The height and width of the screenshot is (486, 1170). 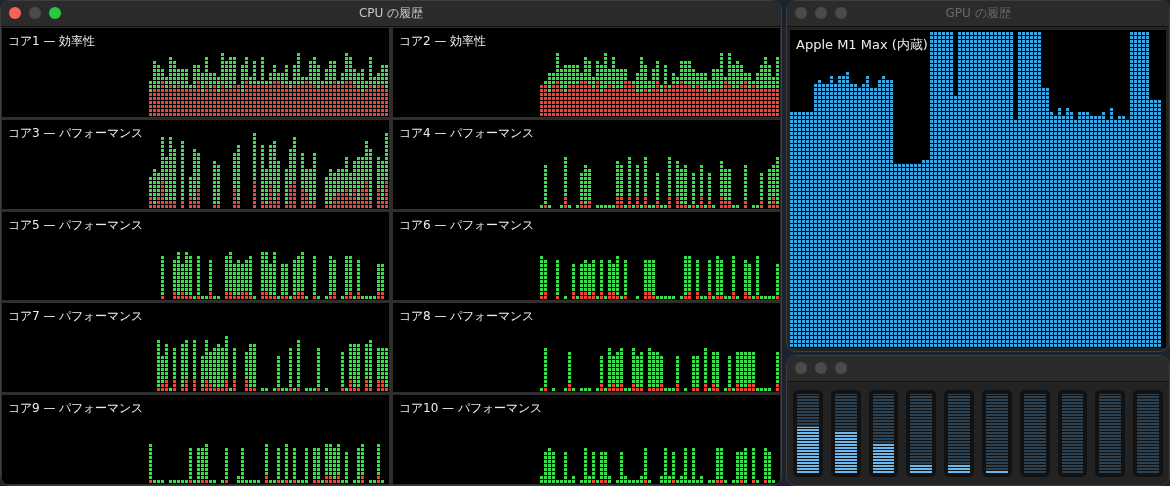 What do you see at coordinates (467, 317) in the screenshot?
I see `core-label: コア8 — パフォーマンス` at bounding box center [467, 317].